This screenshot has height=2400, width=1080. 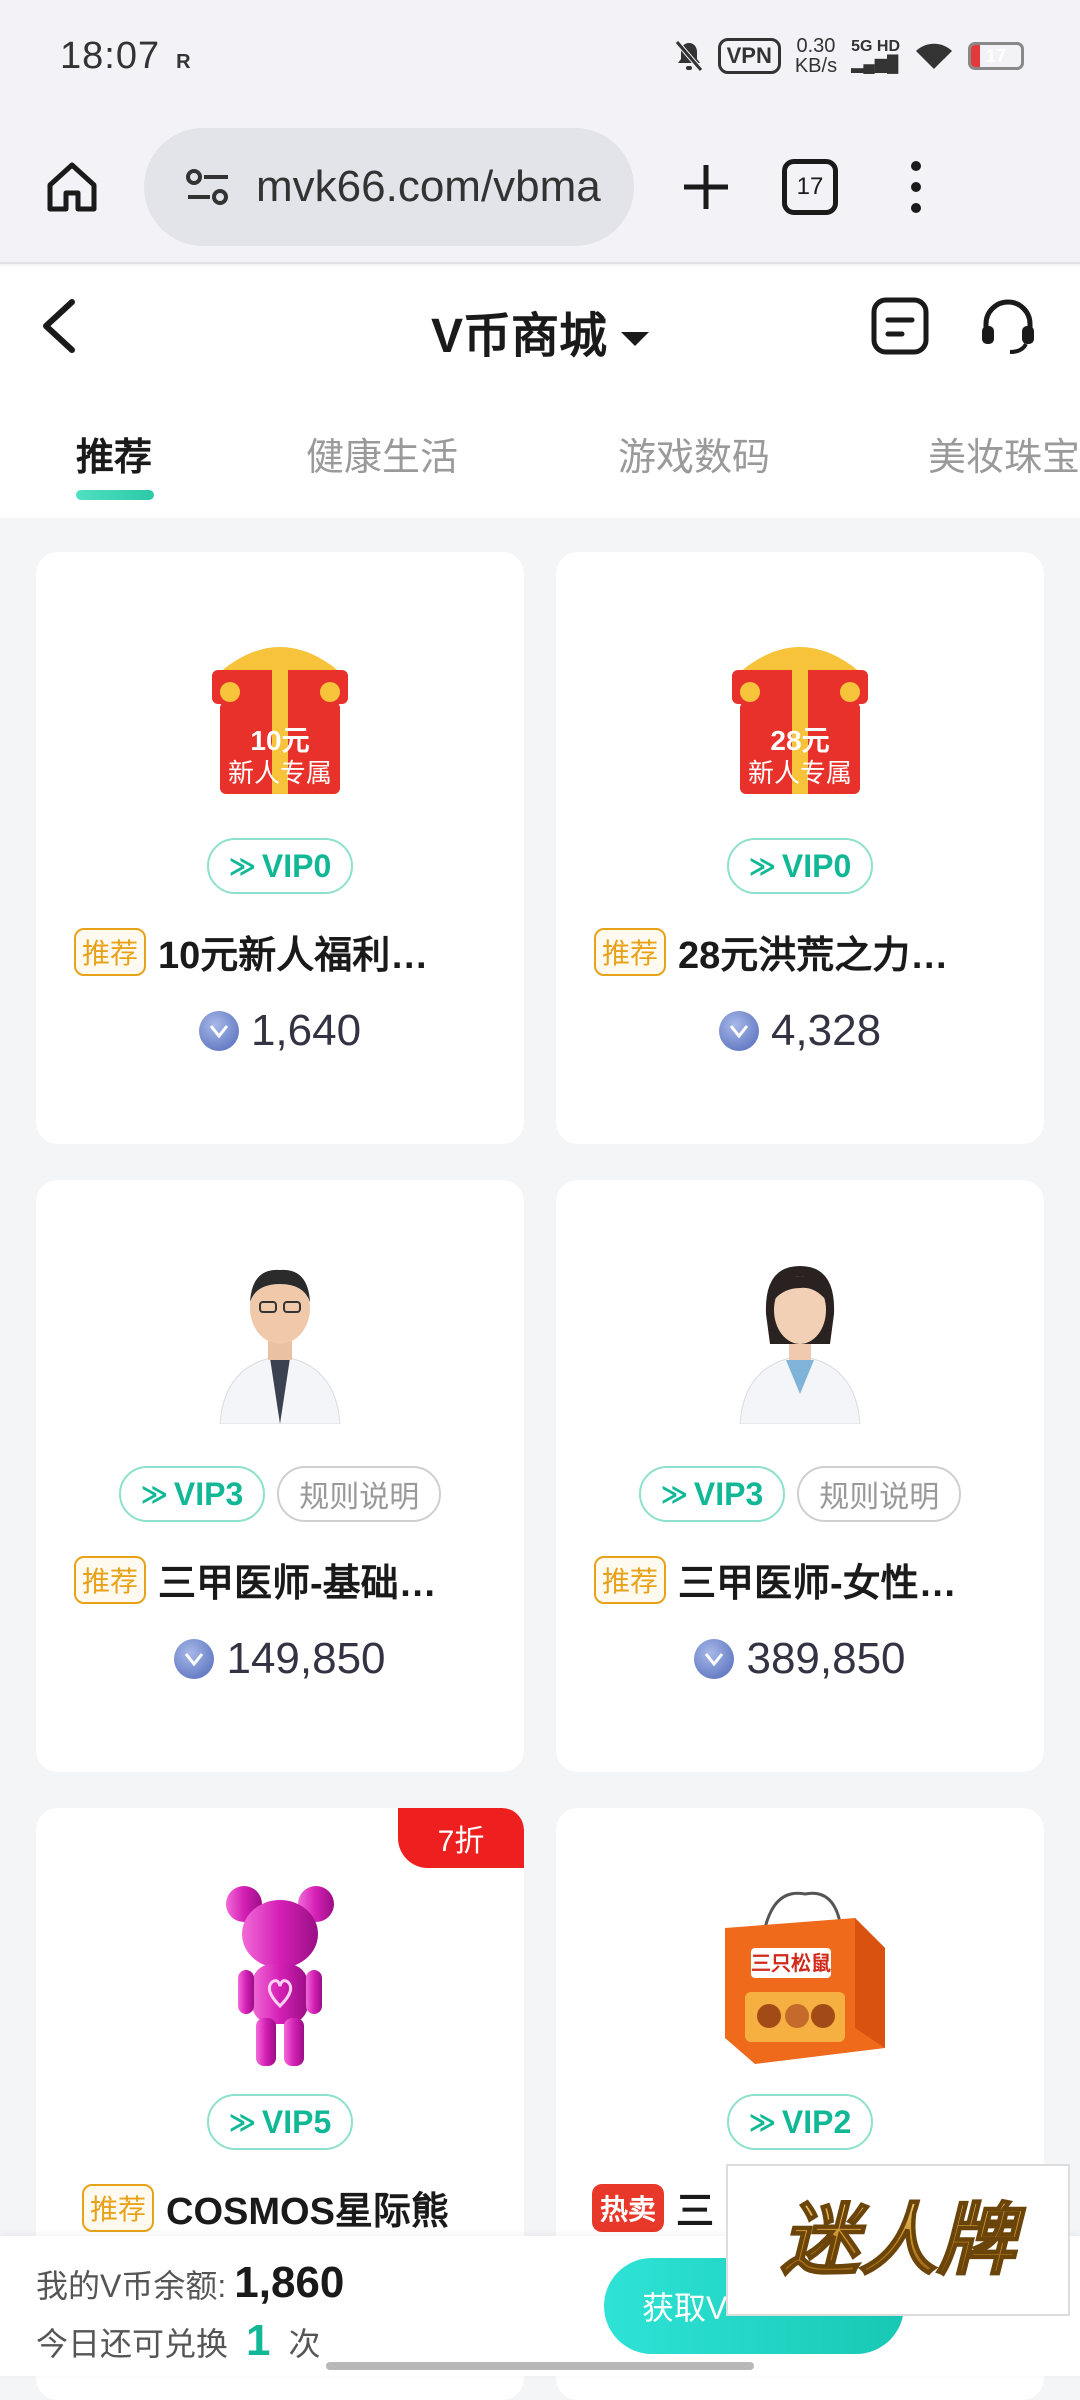 I want to click on vip-text: VIP5, so click(x=296, y=2121).